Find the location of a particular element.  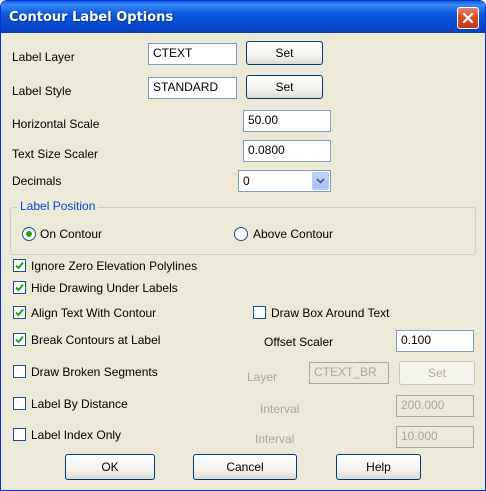

horizontal-scale-field: 50.00 is located at coordinates (287, 121).